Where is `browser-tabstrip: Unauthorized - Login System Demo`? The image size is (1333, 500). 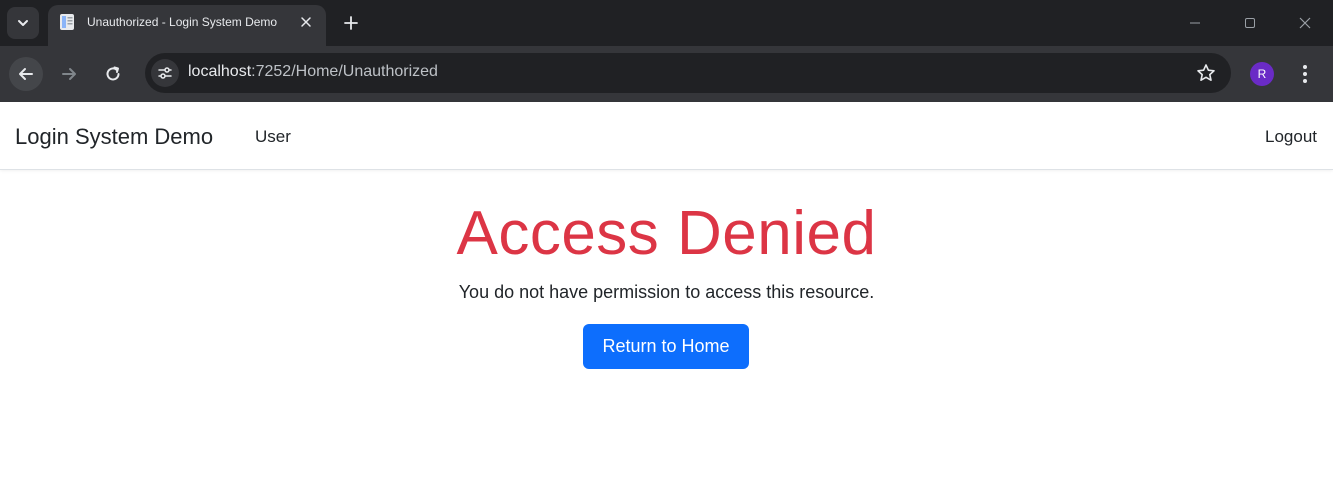
browser-tabstrip: Unauthorized - Login System Demo is located at coordinates (666, 23).